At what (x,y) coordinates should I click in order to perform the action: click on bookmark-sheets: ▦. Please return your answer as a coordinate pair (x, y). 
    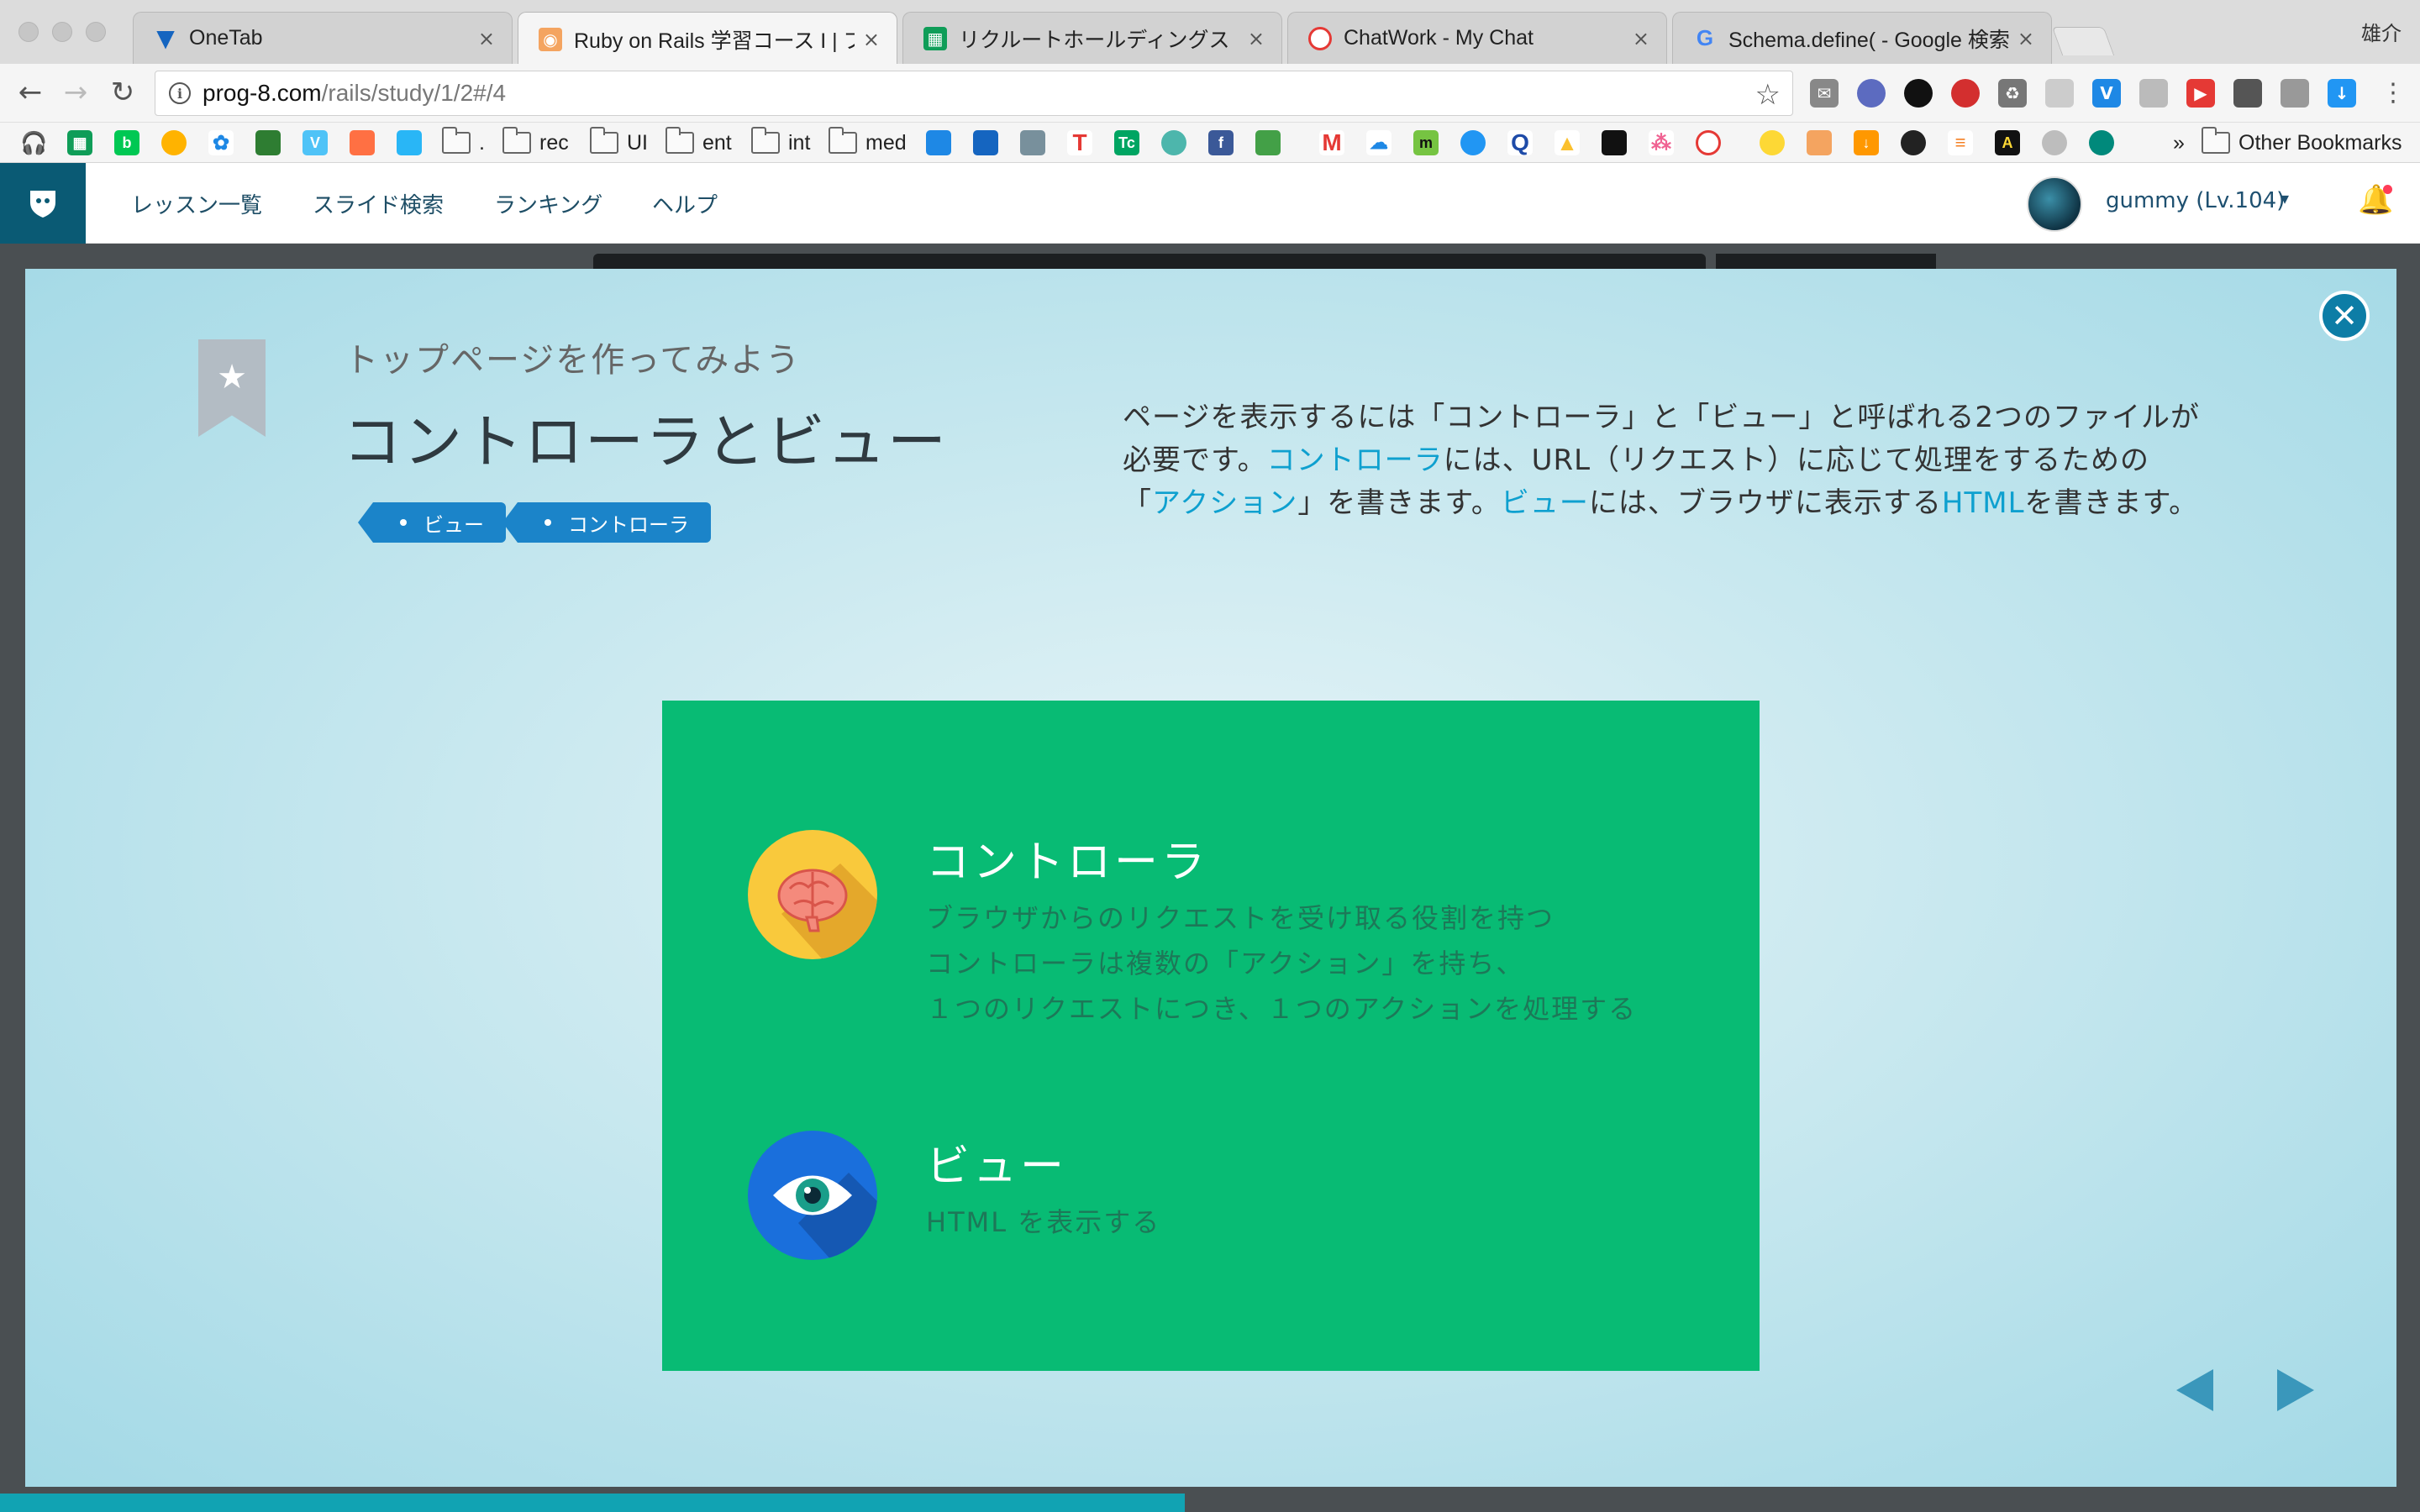
    Looking at the image, I should click on (79, 142).